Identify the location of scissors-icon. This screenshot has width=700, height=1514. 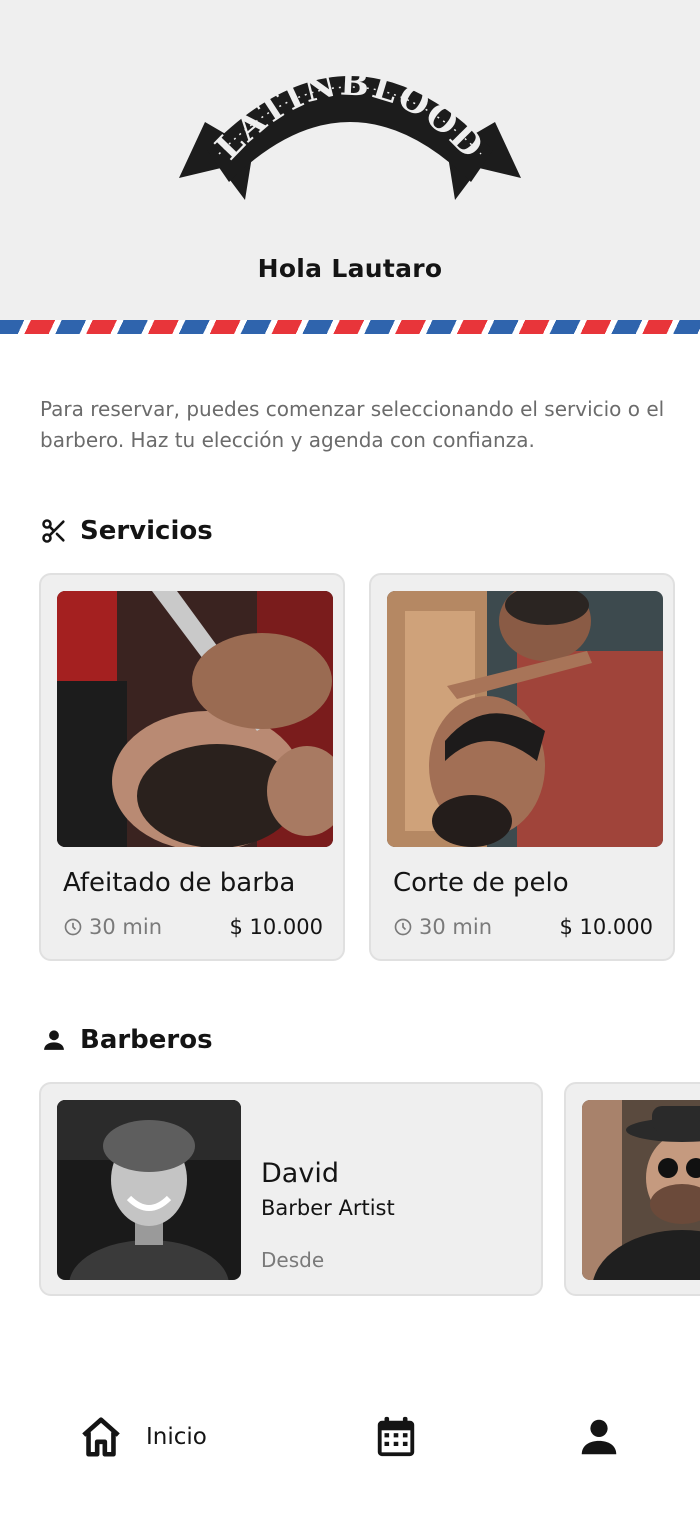
(53, 531).